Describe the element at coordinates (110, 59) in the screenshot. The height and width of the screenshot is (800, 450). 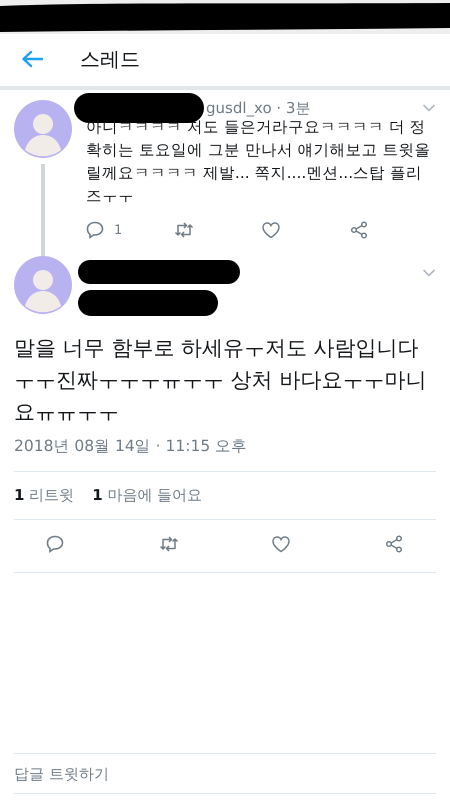
I see `screen-title: 스레드` at that location.